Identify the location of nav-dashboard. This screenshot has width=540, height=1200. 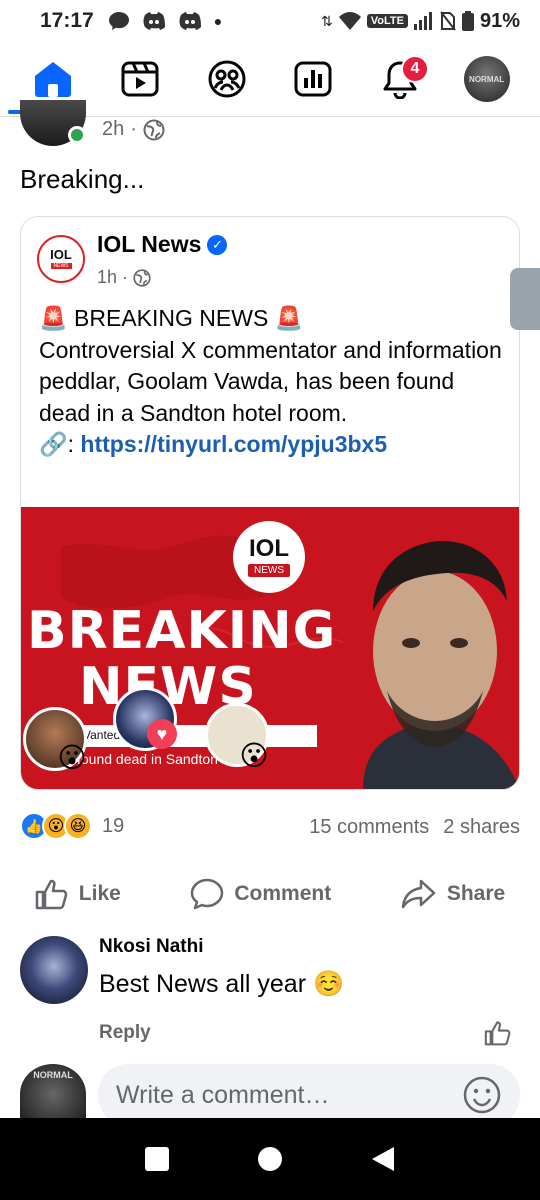
(313, 79).